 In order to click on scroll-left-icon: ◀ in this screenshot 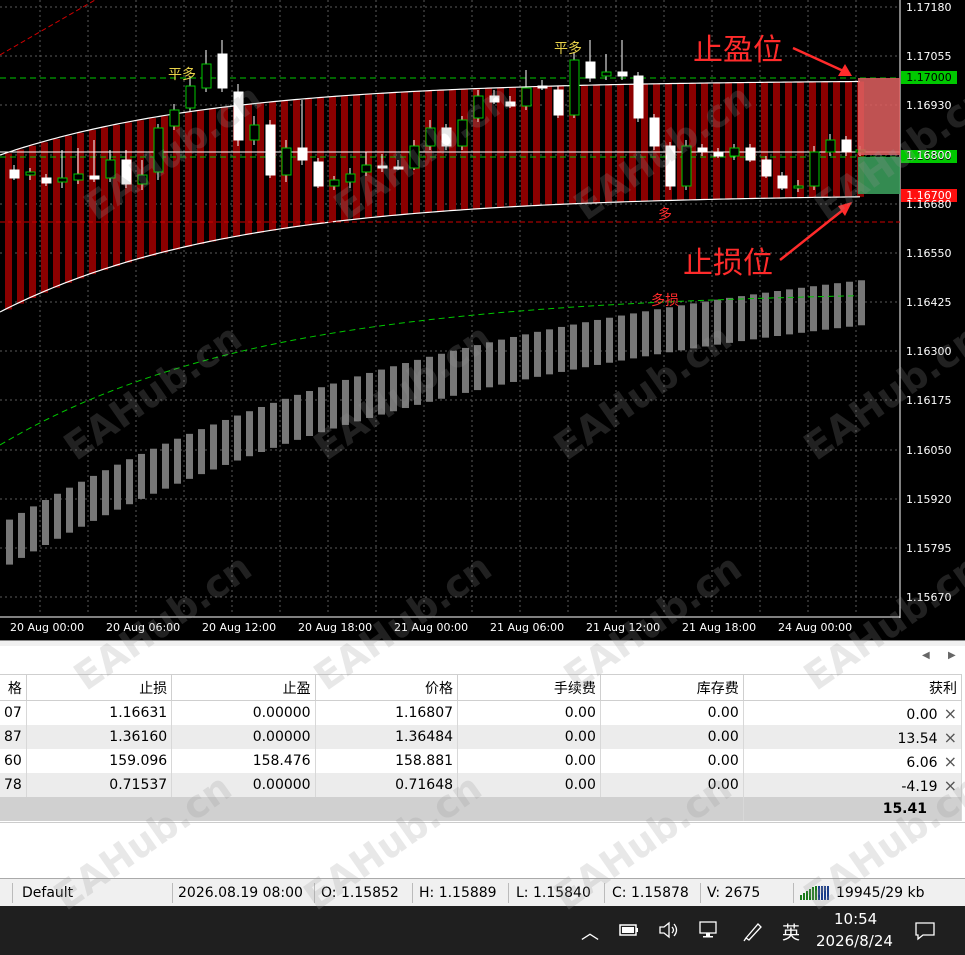, I will do `click(926, 655)`.